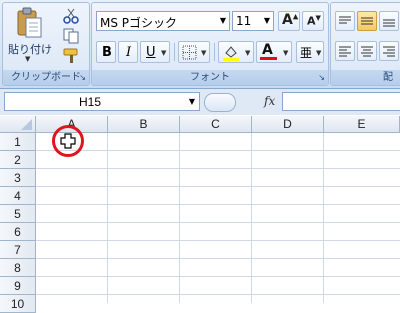 The height and width of the screenshot is (313, 400). I want to click on row-header-6: 6, so click(18, 232).